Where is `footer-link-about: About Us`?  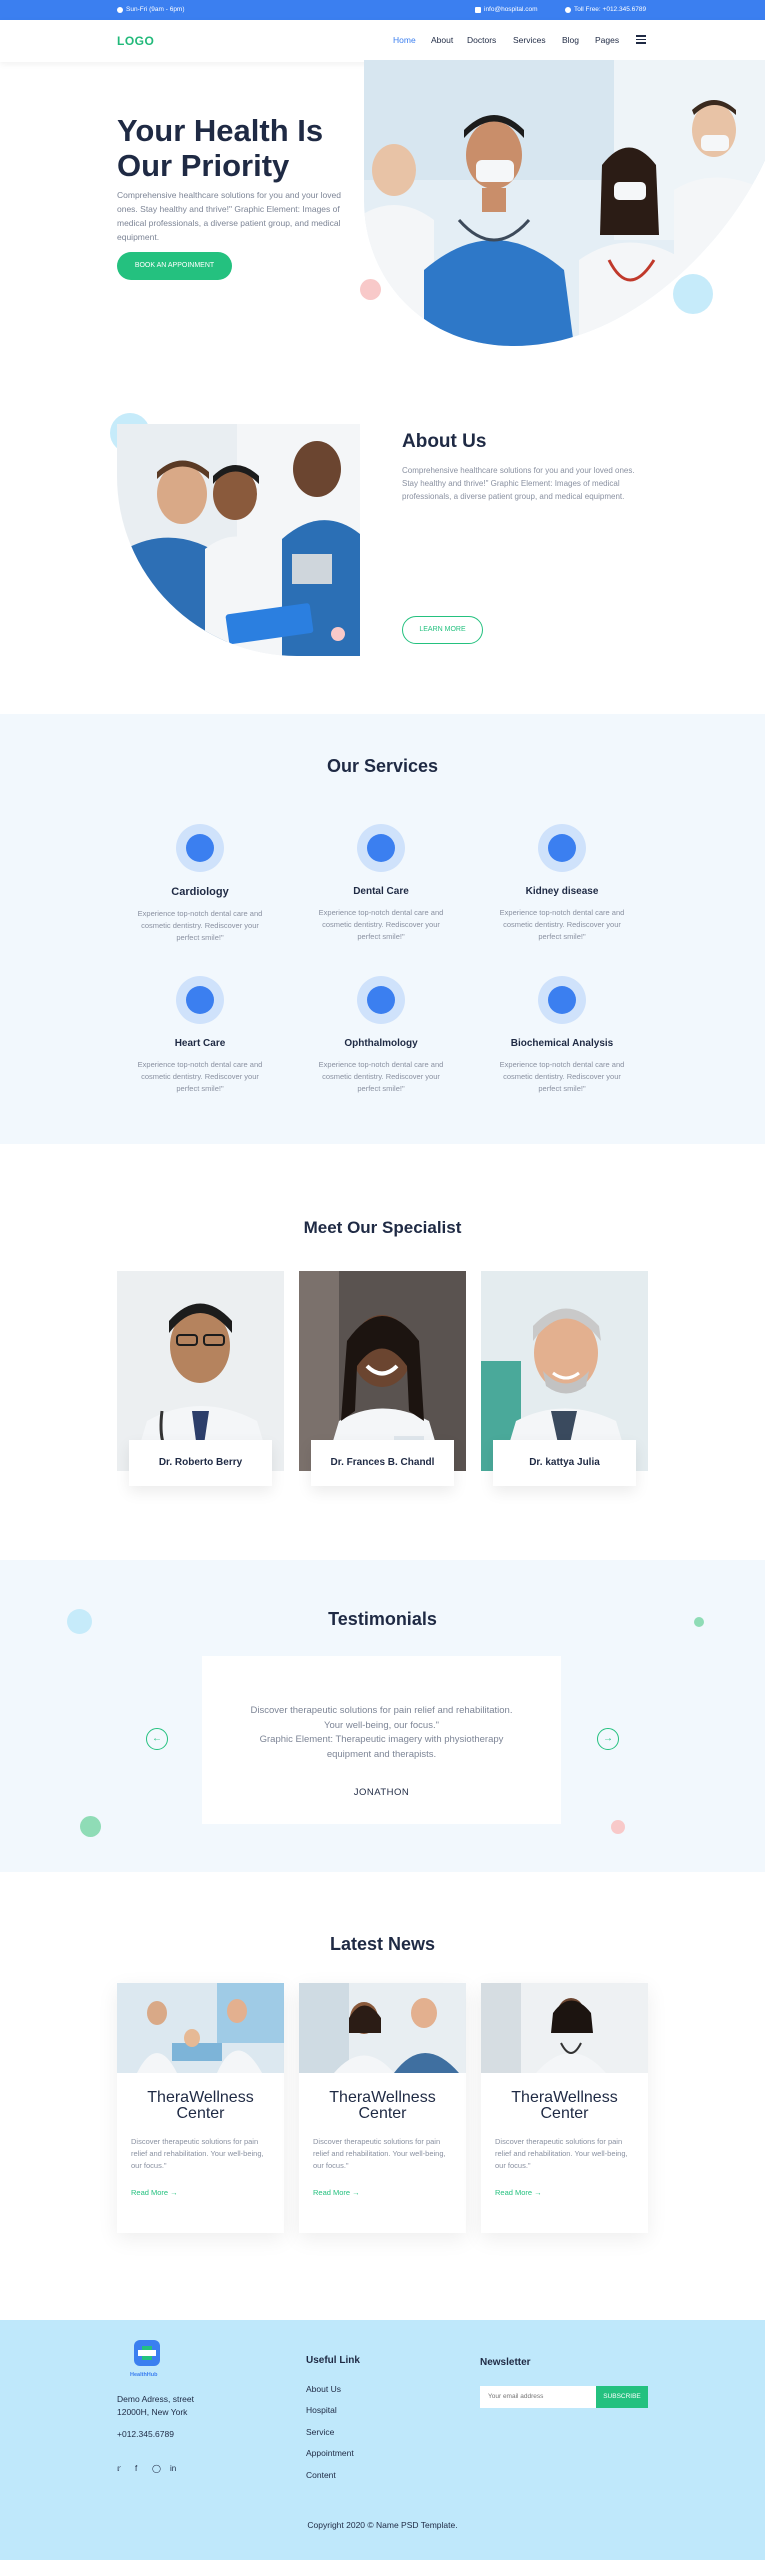 footer-link-about: About Us is located at coordinates (323, 2389).